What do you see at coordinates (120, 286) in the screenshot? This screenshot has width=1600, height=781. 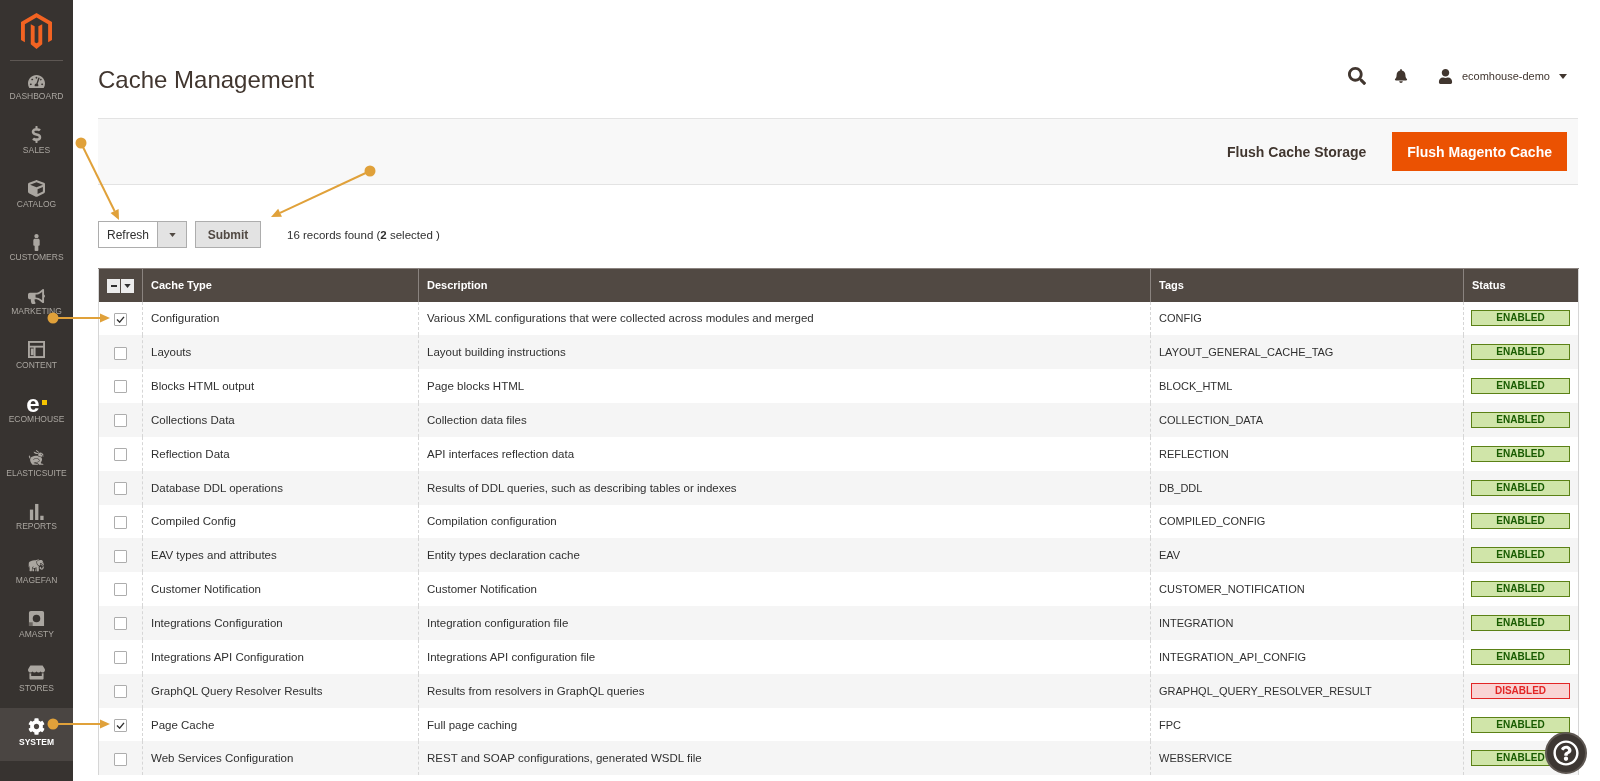 I see `select-all-dropdown` at bounding box center [120, 286].